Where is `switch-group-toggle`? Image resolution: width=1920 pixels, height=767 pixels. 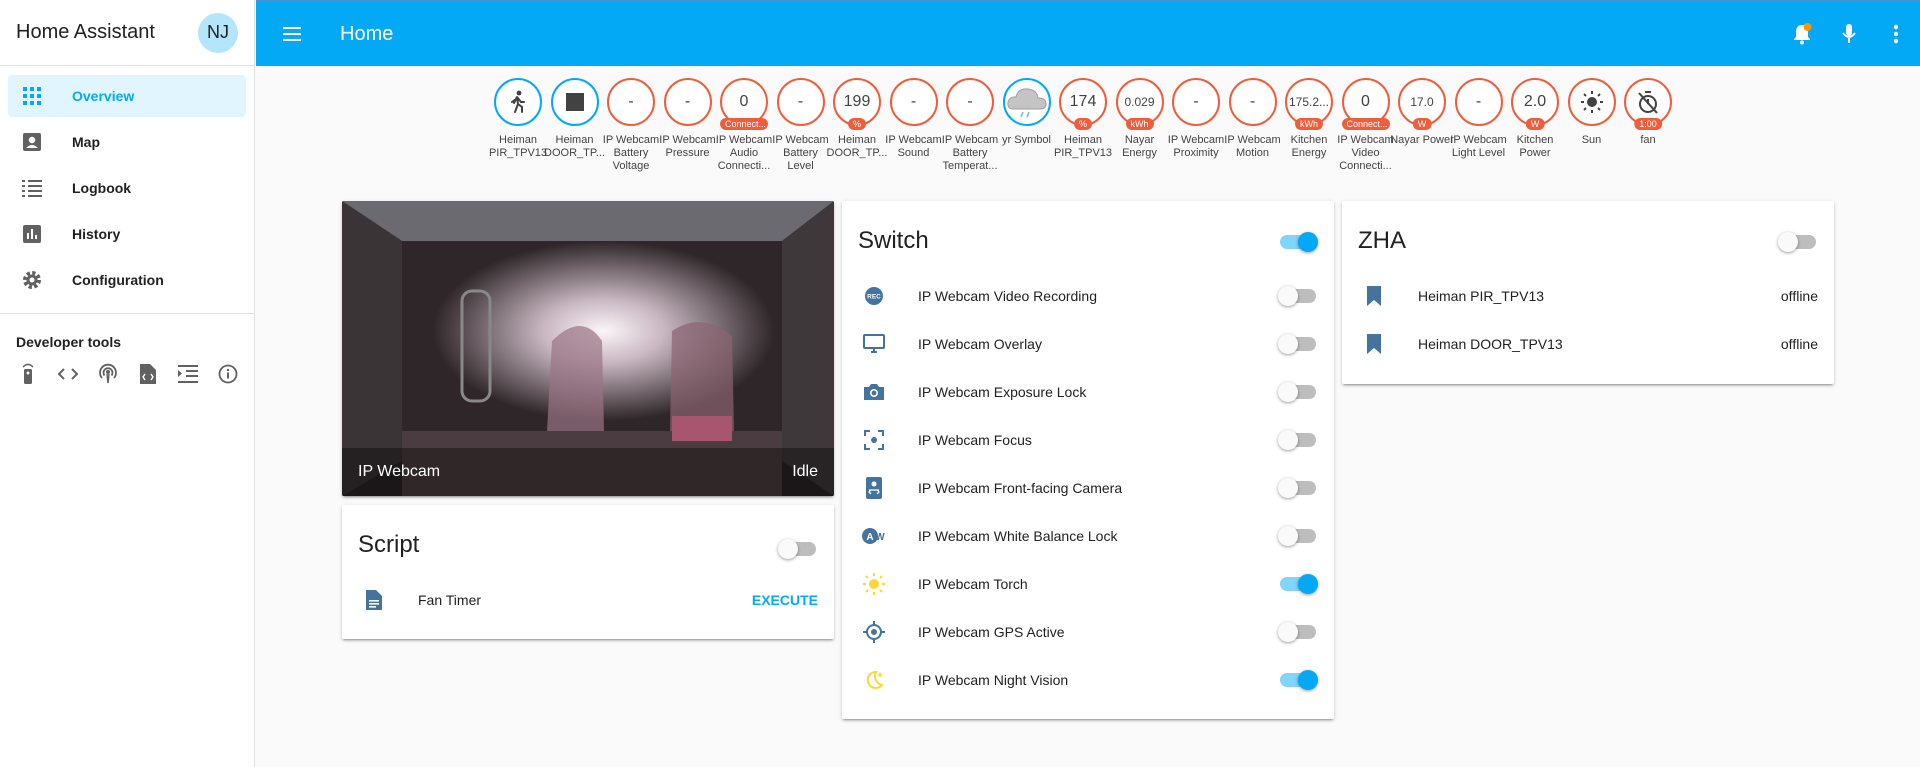 switch-group-toggle is located at coordinates (1299, 242).